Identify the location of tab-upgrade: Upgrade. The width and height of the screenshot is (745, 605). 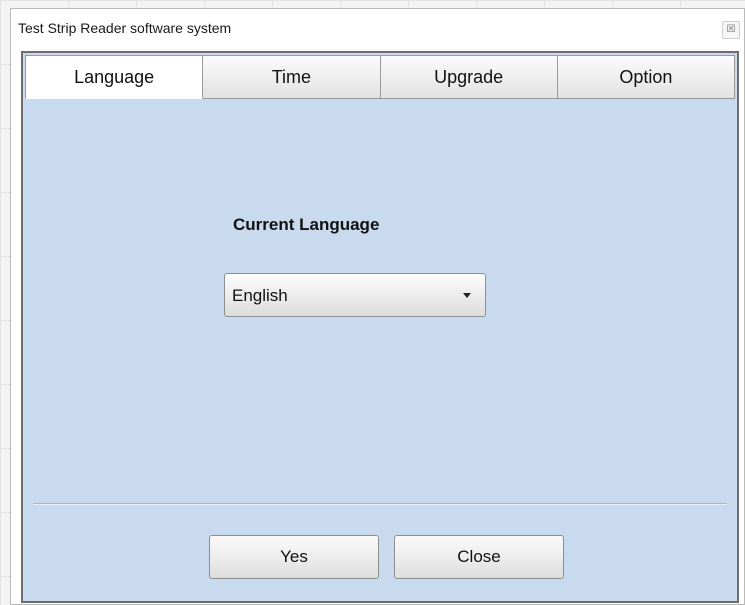
(469, 77).